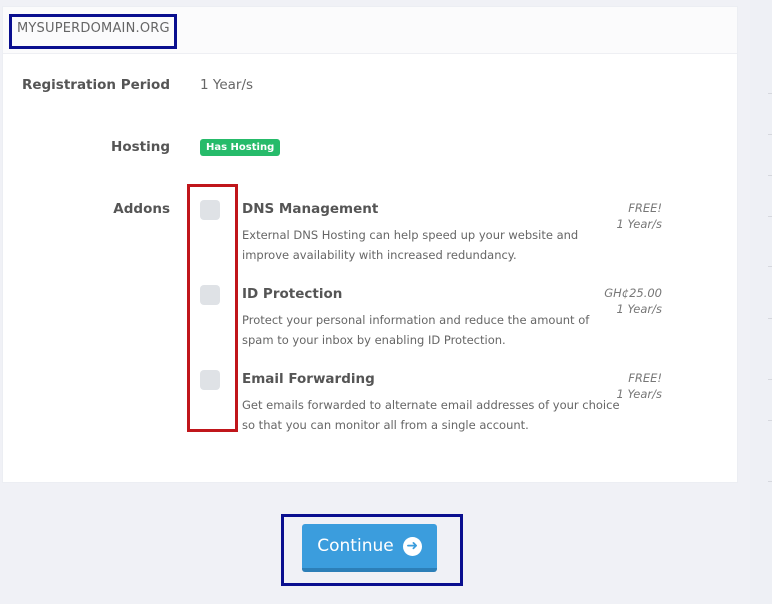 This screenshot has width=772, height=604. Describe the element at coordinates (210, 380) in the screenshot. I see `email-forwarding-checkbox` at that location.